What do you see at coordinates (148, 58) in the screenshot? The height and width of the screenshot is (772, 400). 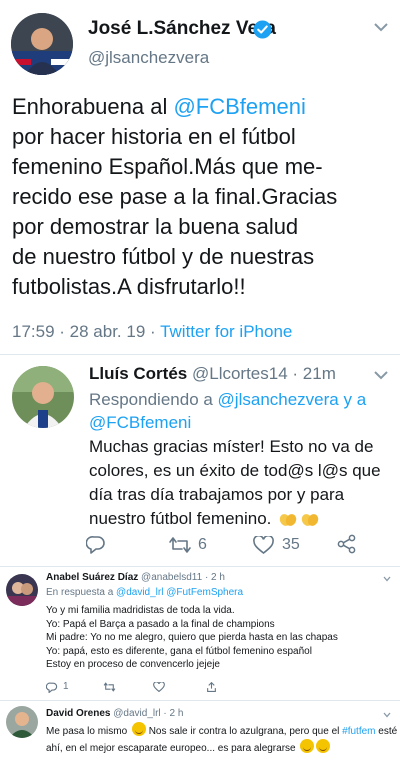 I see `author-handle: @jlsanchezvera` at bounding box center [148, 58].